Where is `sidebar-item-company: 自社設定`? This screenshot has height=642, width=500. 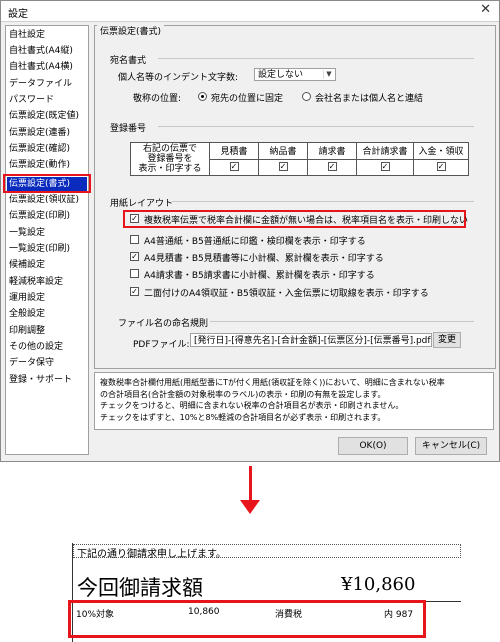 sidebar-item-company: 自社設定 is located at coordinates (27, 35).